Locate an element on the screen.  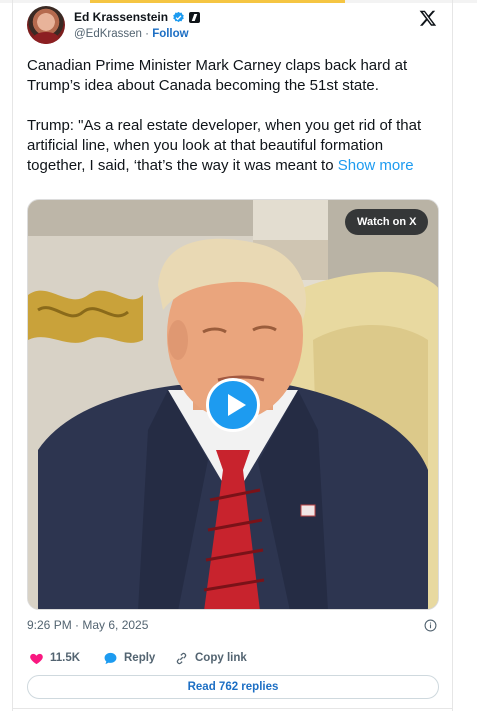
tweet-actions: 11.5K Reply Copy link is located at coordinates (233, 658).